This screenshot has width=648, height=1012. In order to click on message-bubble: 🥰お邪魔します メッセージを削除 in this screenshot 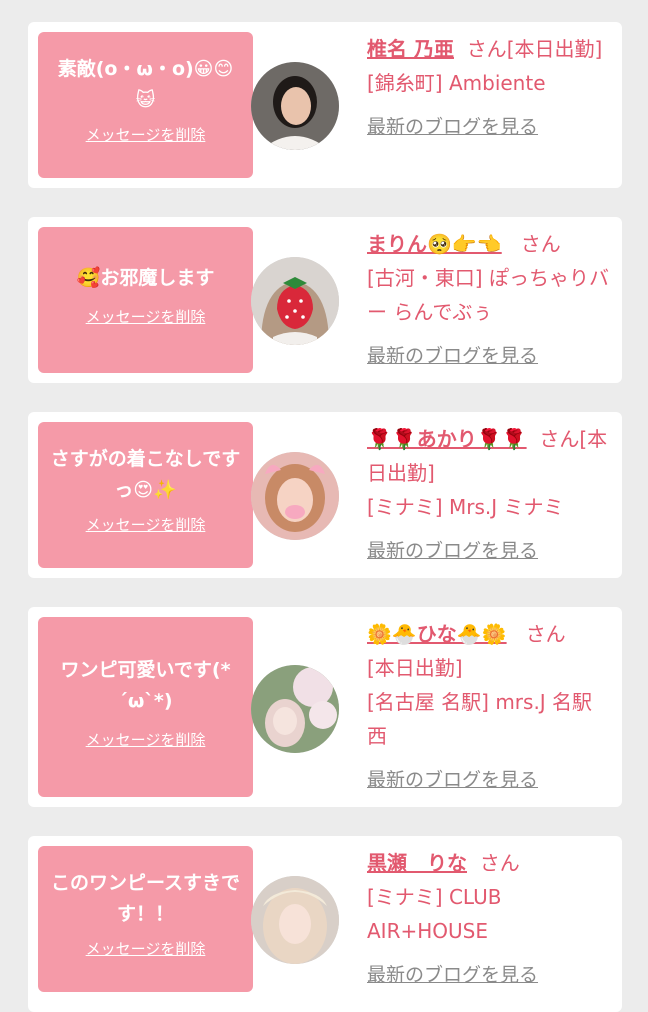, I will do `click(151, 300)`.